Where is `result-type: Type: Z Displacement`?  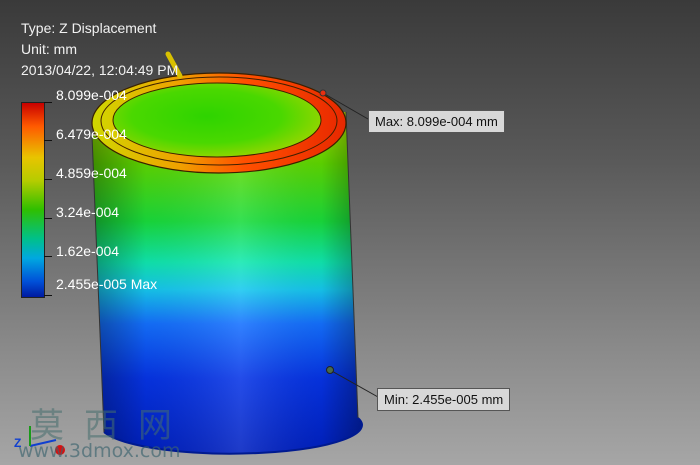 result-type: Type: Z Displacement is located at coordinates (89, 28).